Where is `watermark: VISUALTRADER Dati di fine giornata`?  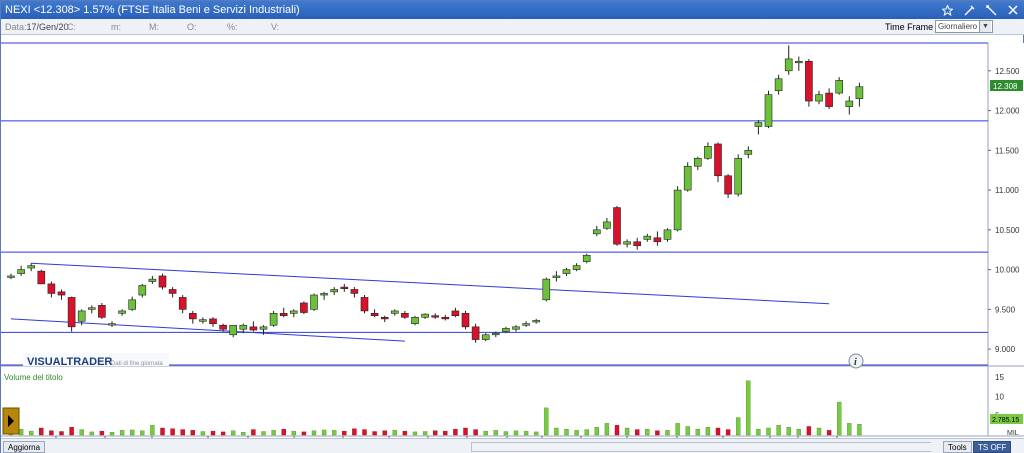 watermark: VISUALTRADER Dati di fine giornata is located at coordinates (96, 360).